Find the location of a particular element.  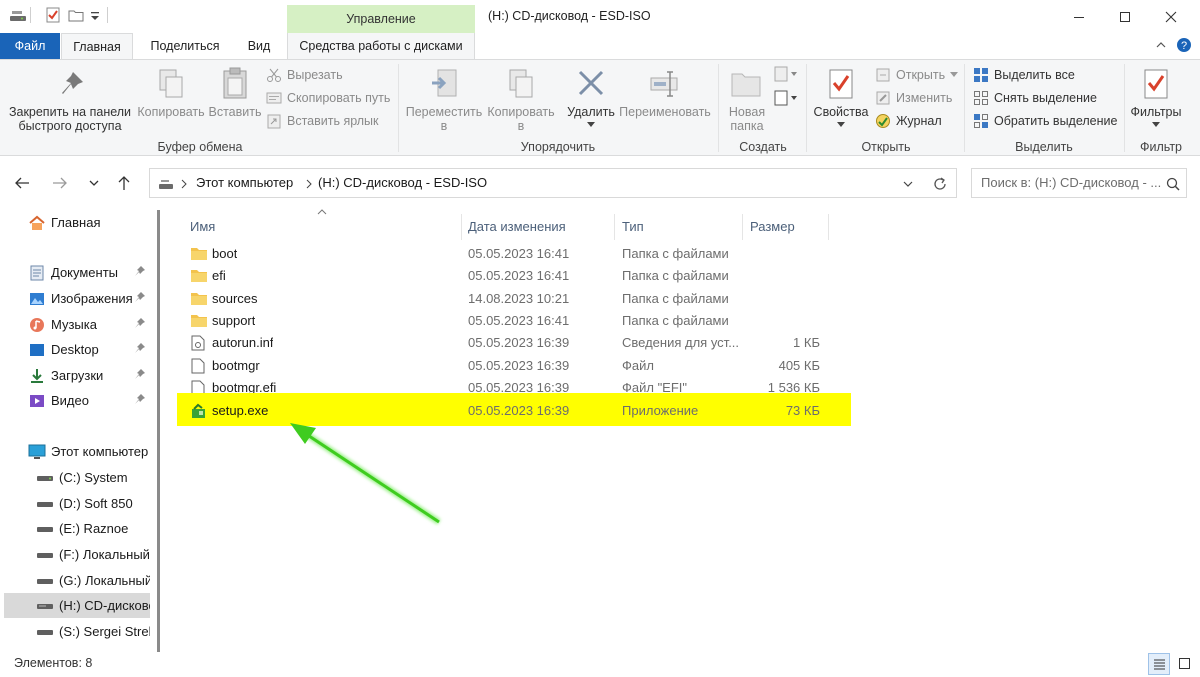

nav-home: Главная is located at coordinates (75, 222).